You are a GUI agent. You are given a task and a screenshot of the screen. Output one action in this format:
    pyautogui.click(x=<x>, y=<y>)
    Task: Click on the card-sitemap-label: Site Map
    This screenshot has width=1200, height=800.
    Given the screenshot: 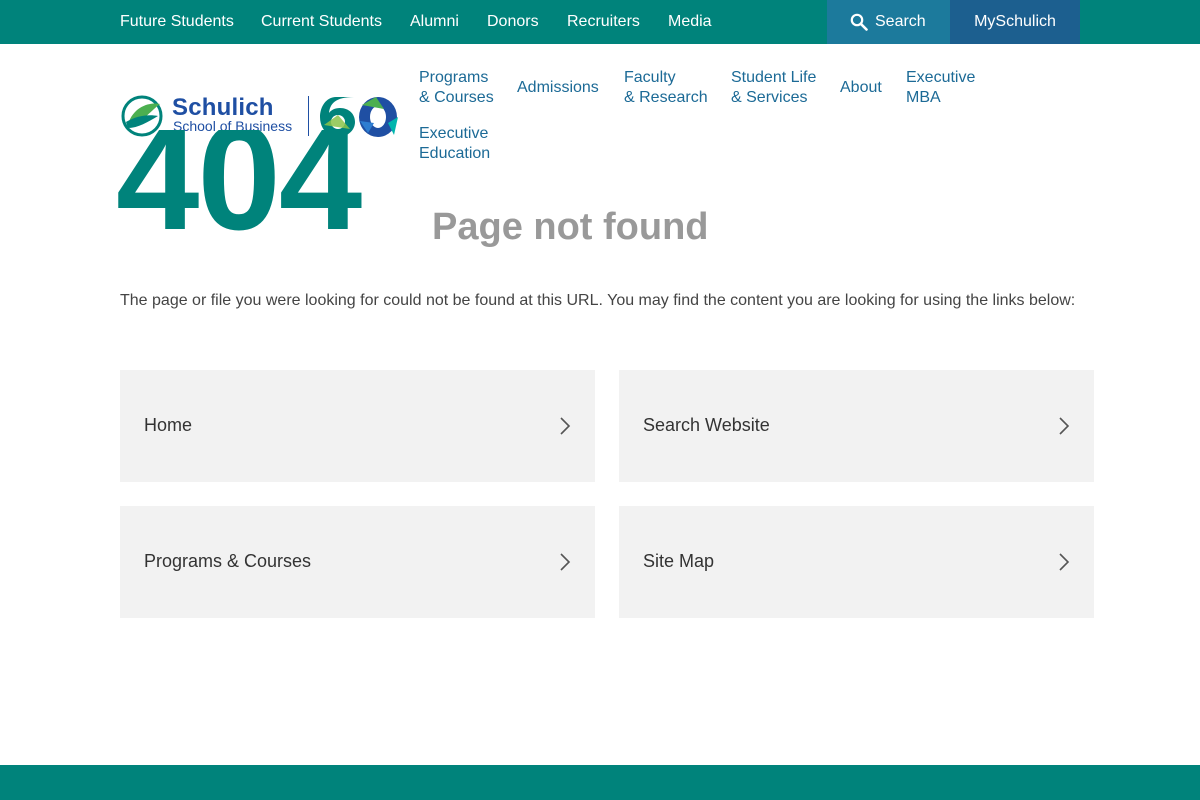 What is the action you would take?
    pyautogui.click(x=679, y=561)
    